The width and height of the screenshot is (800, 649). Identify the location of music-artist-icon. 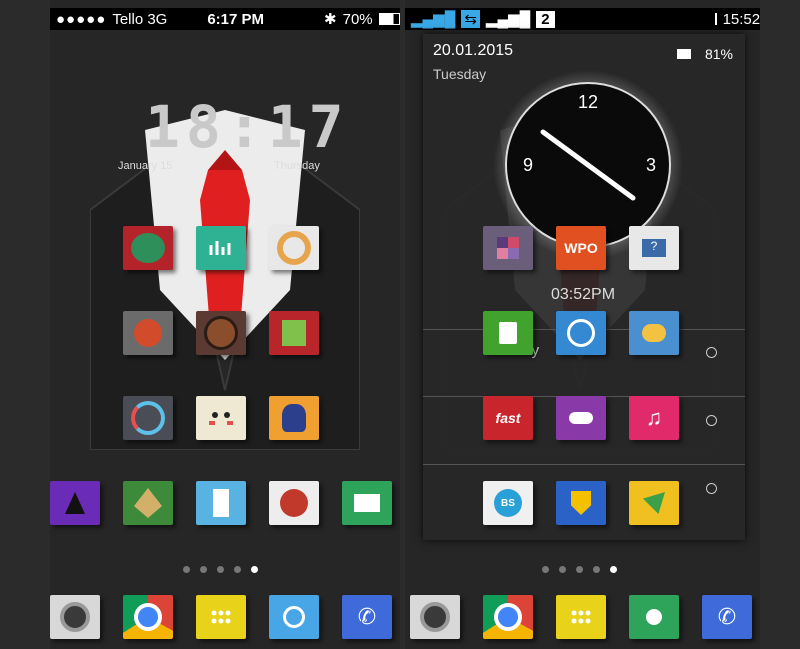
(294, 503).